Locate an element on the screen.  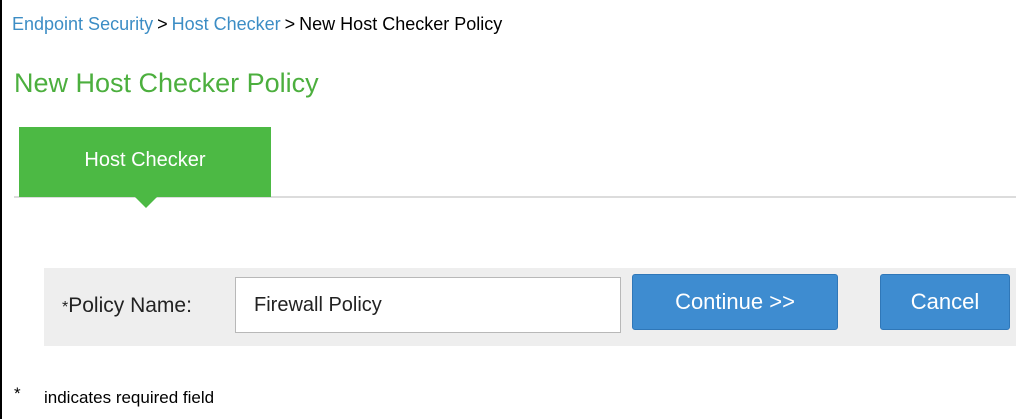
breadcrumb-current: New Host Checker Policy is located at coordinates (401, 24).